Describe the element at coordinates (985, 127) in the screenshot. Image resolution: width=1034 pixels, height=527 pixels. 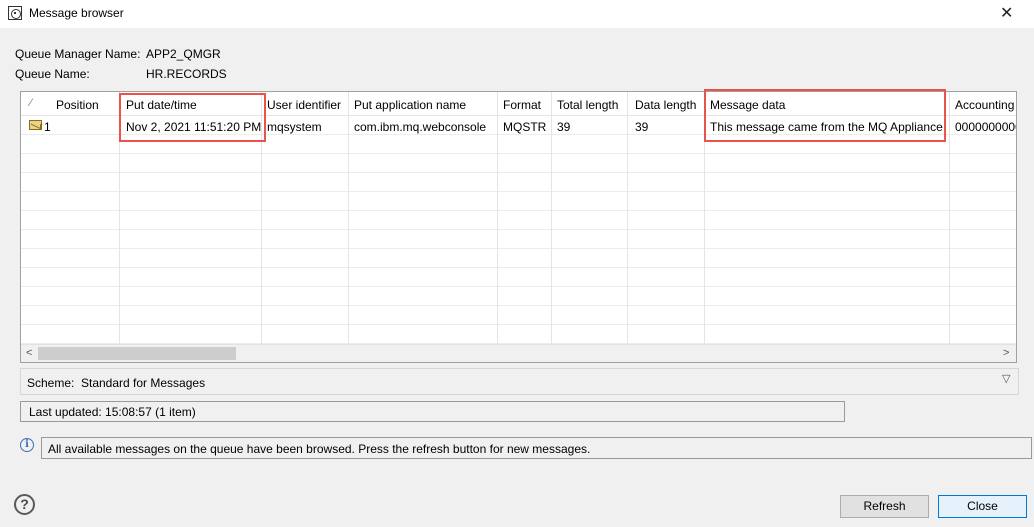
I see `cell-accounting: 0000000000` at that location.